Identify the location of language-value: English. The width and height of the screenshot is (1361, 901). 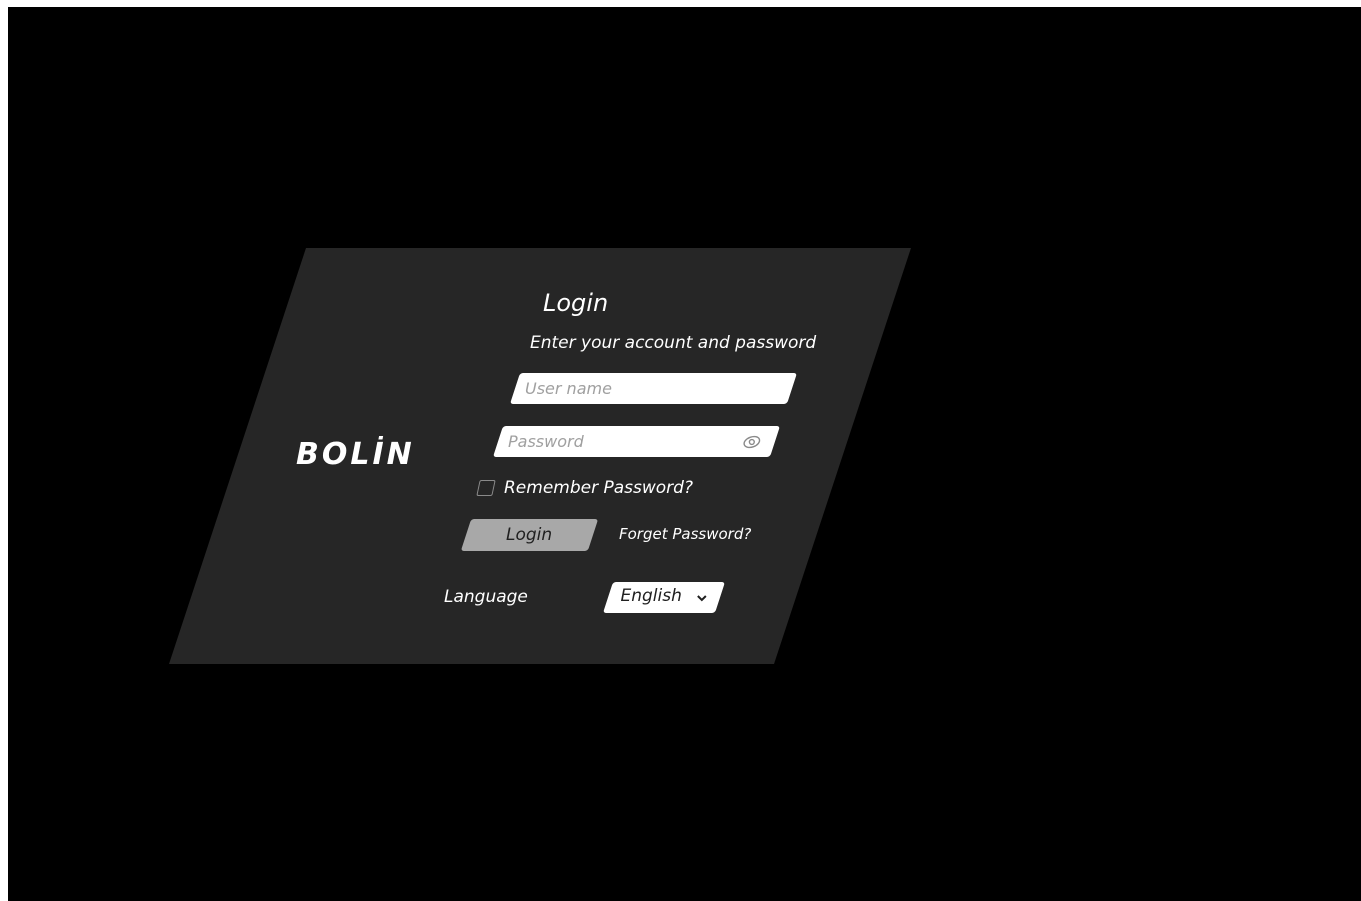
(651, 596).